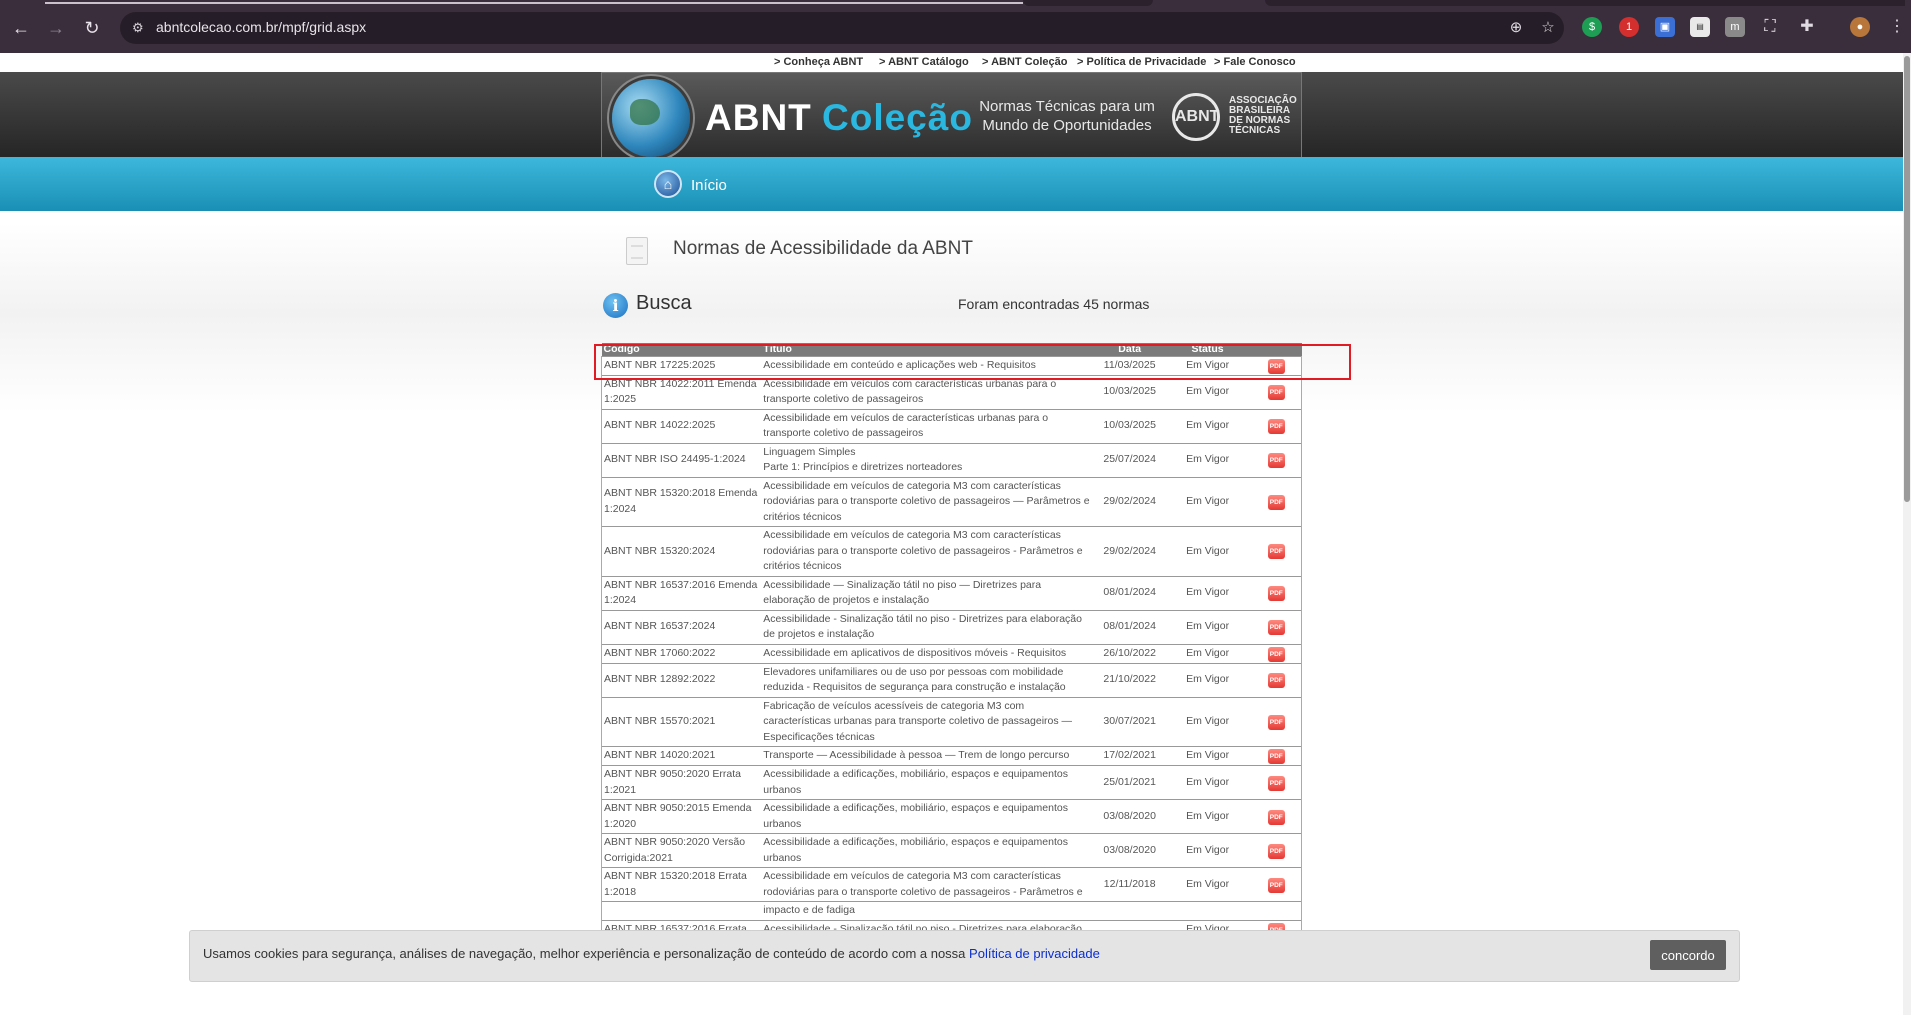 This screenshot has width=1911, height=1015. What do you see at coordinates (140, 28) in the screenshot?
I see `site-settings-icon: ⚙` at bounding box center [140, 28].